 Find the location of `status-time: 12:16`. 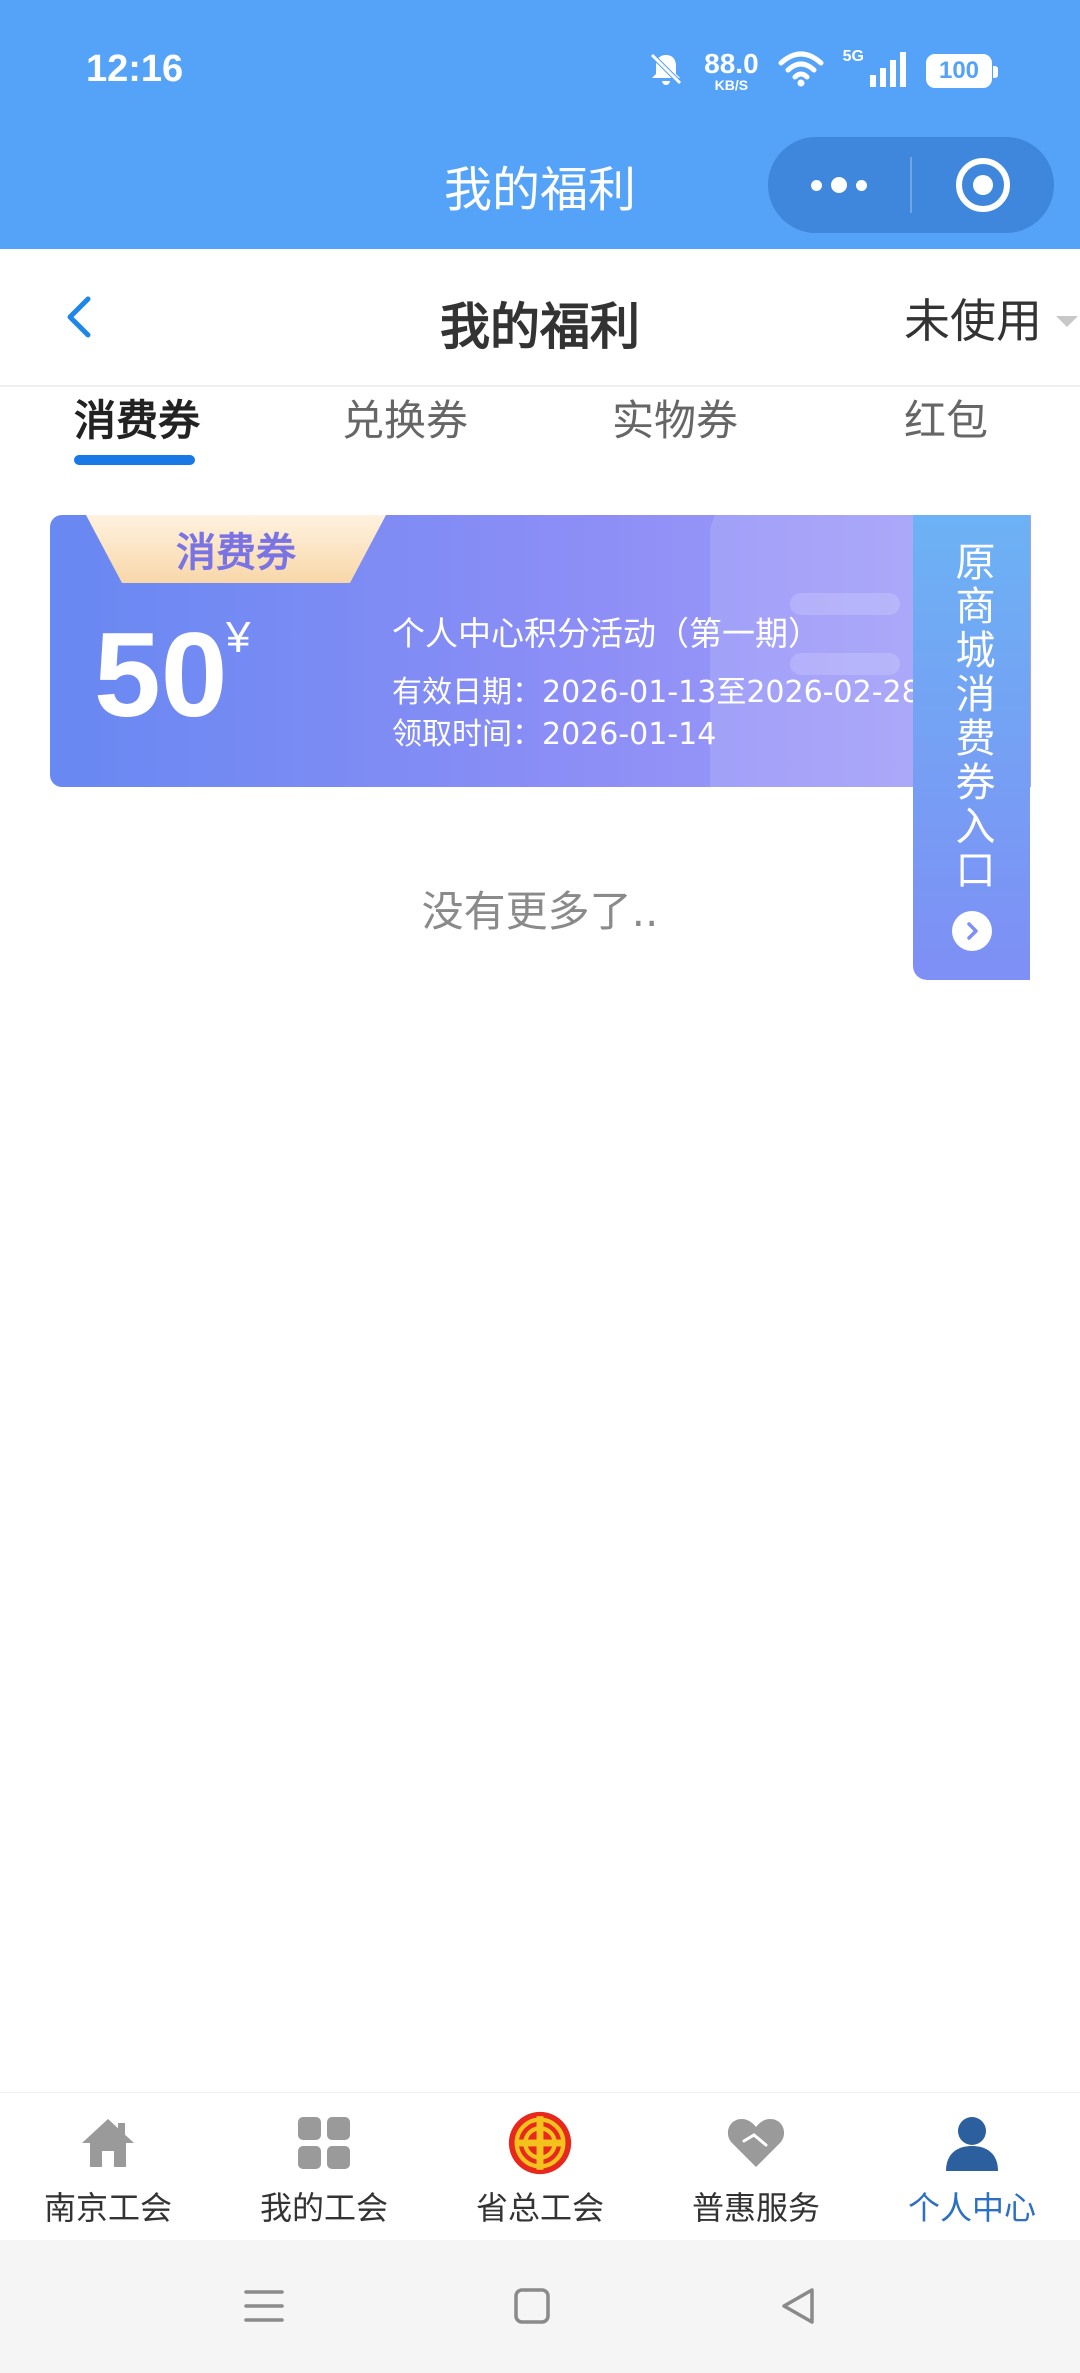

status-time: 12:16 is located at coordinates (135, 69).